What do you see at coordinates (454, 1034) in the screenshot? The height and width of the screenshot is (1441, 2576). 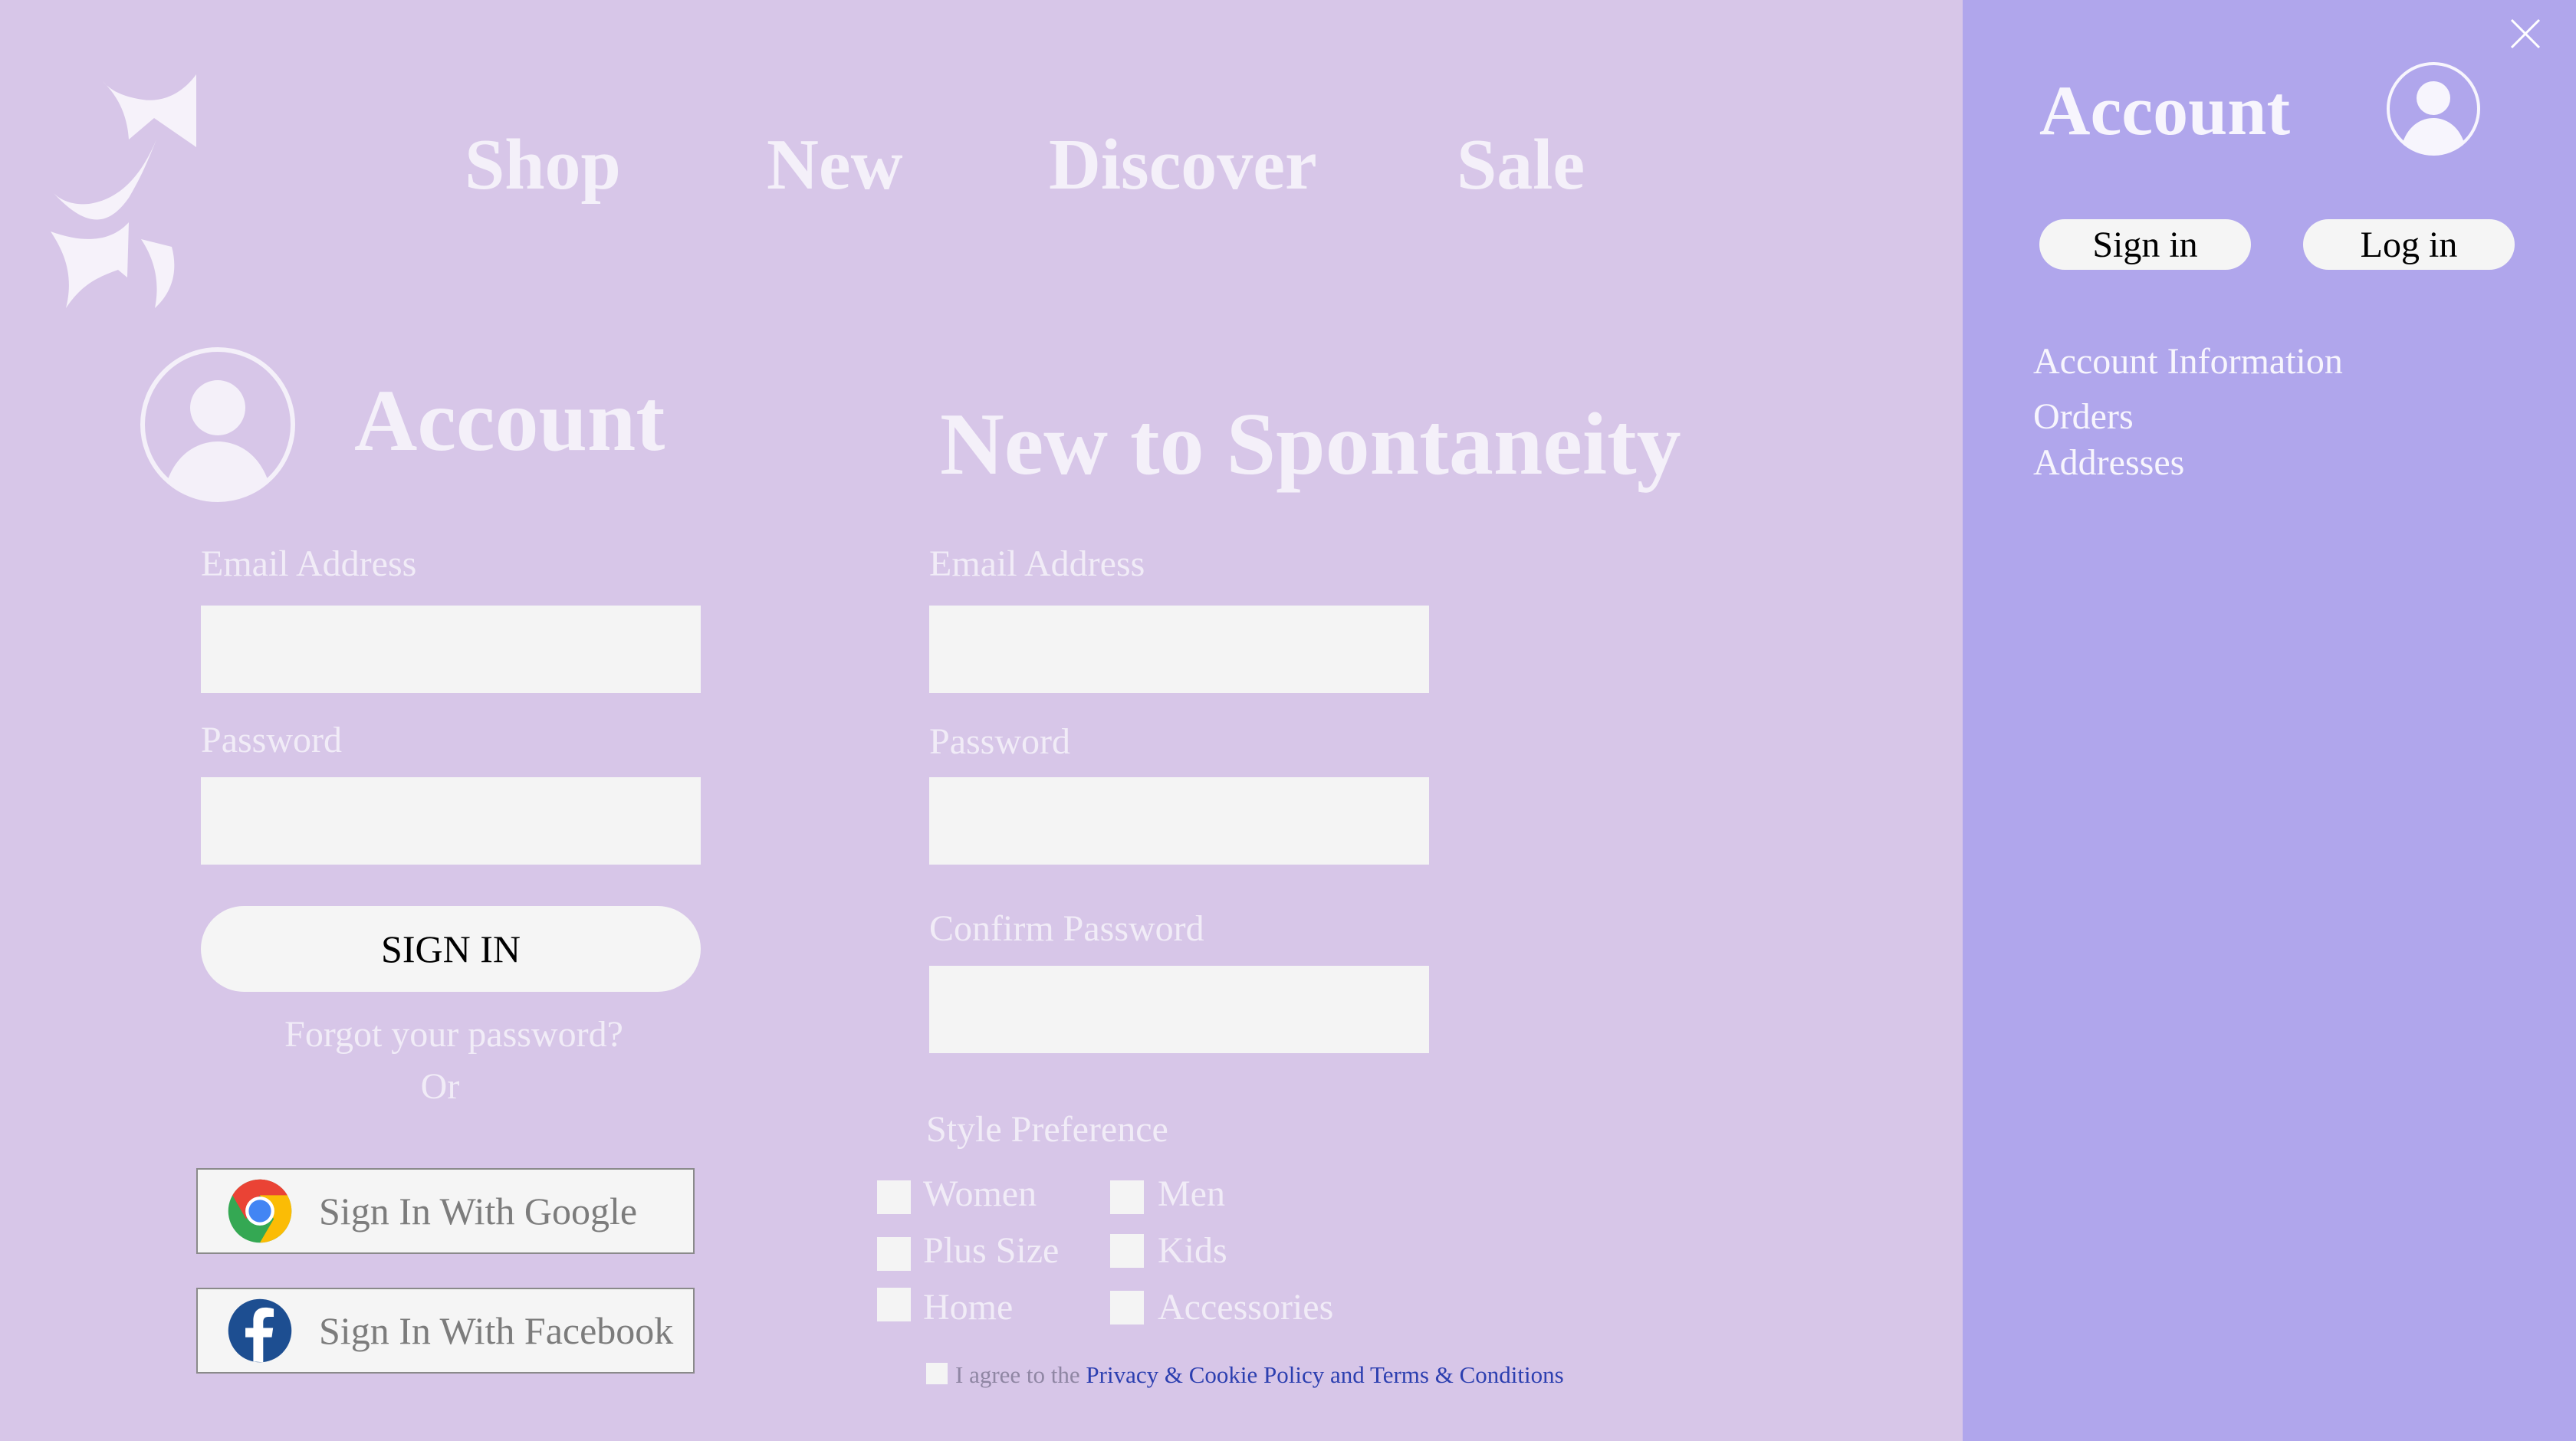 I see `forgot-password-link: Forgot your password?` at bounding box center [454, 1034].